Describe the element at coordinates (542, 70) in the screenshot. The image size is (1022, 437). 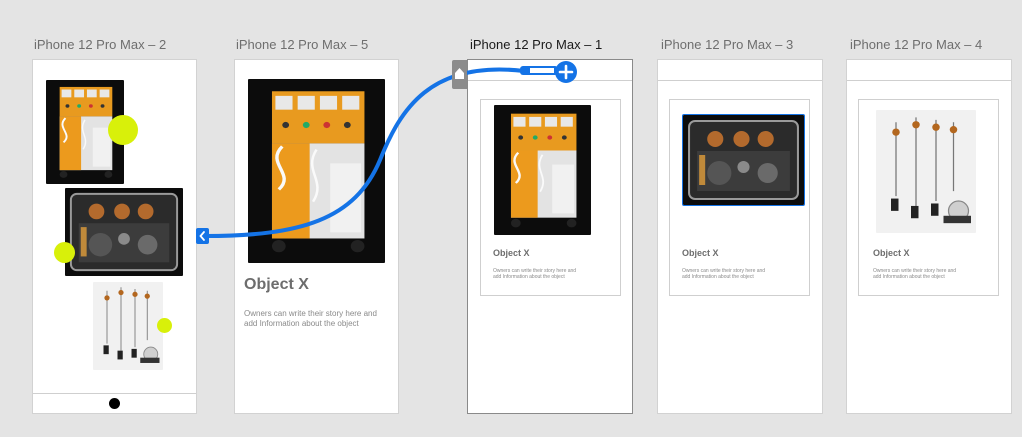
I see `link-source-input` at that location.